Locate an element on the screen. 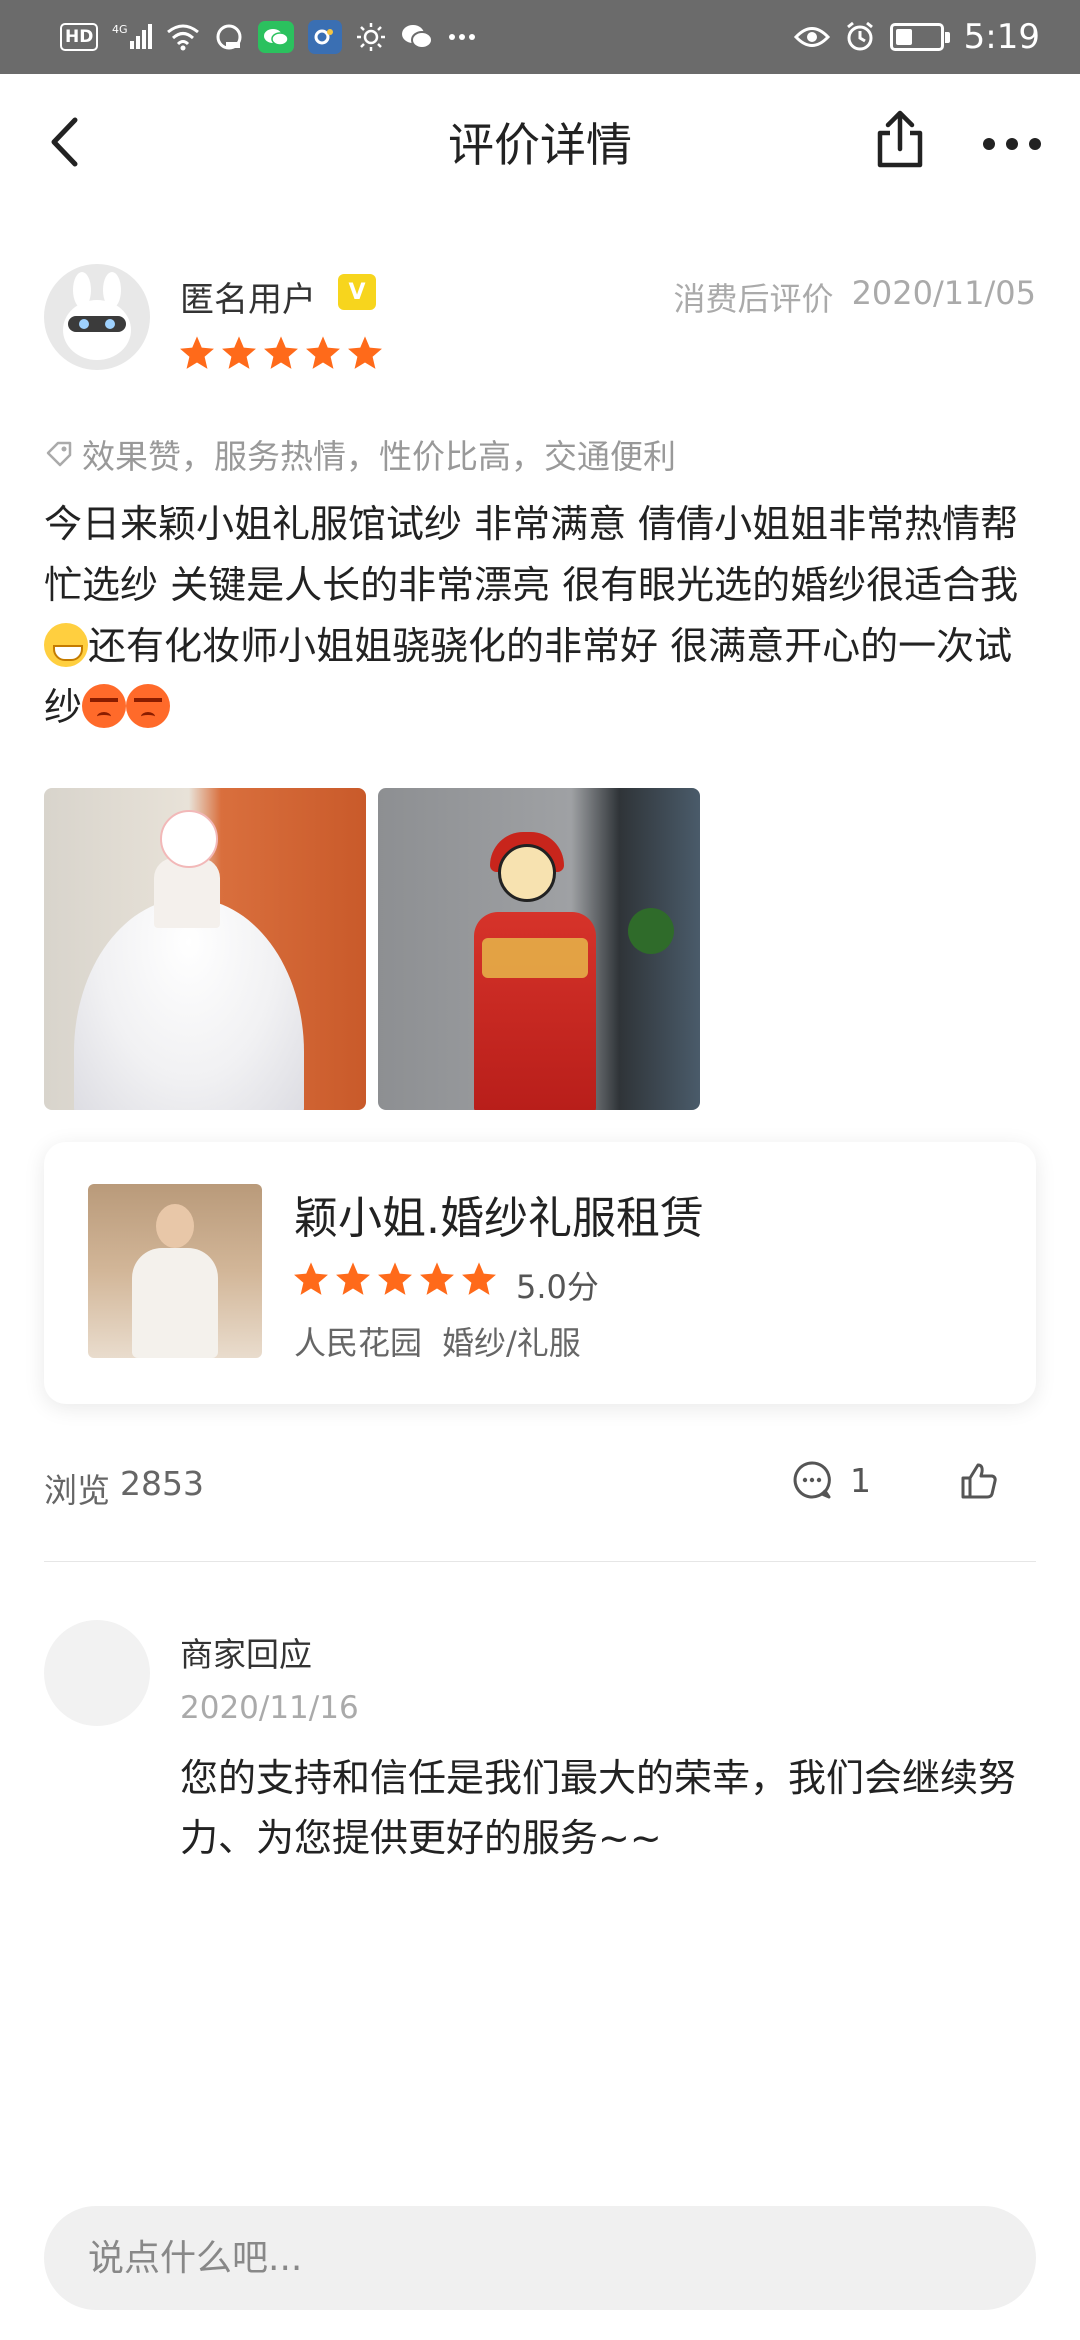 This screenshot has height=2340, width=1080. merchant-avatar is located at coordinates (97, 1673).